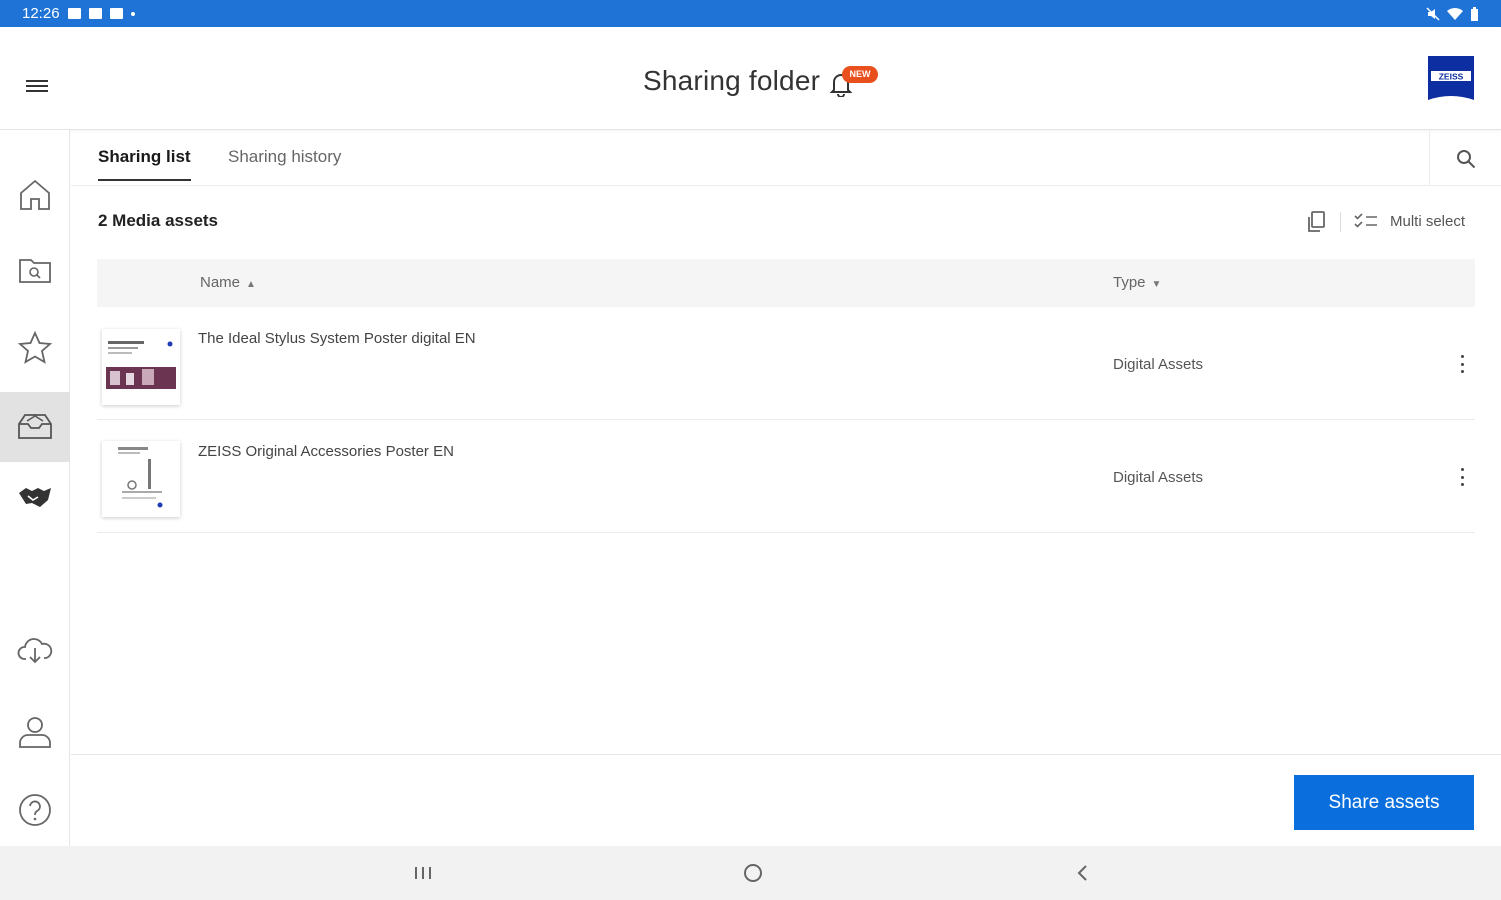  What do you see at coordinates (251, 284) in the screenshot?
I see `sort-up-icon: ▲` at bounding box center [251, 284].